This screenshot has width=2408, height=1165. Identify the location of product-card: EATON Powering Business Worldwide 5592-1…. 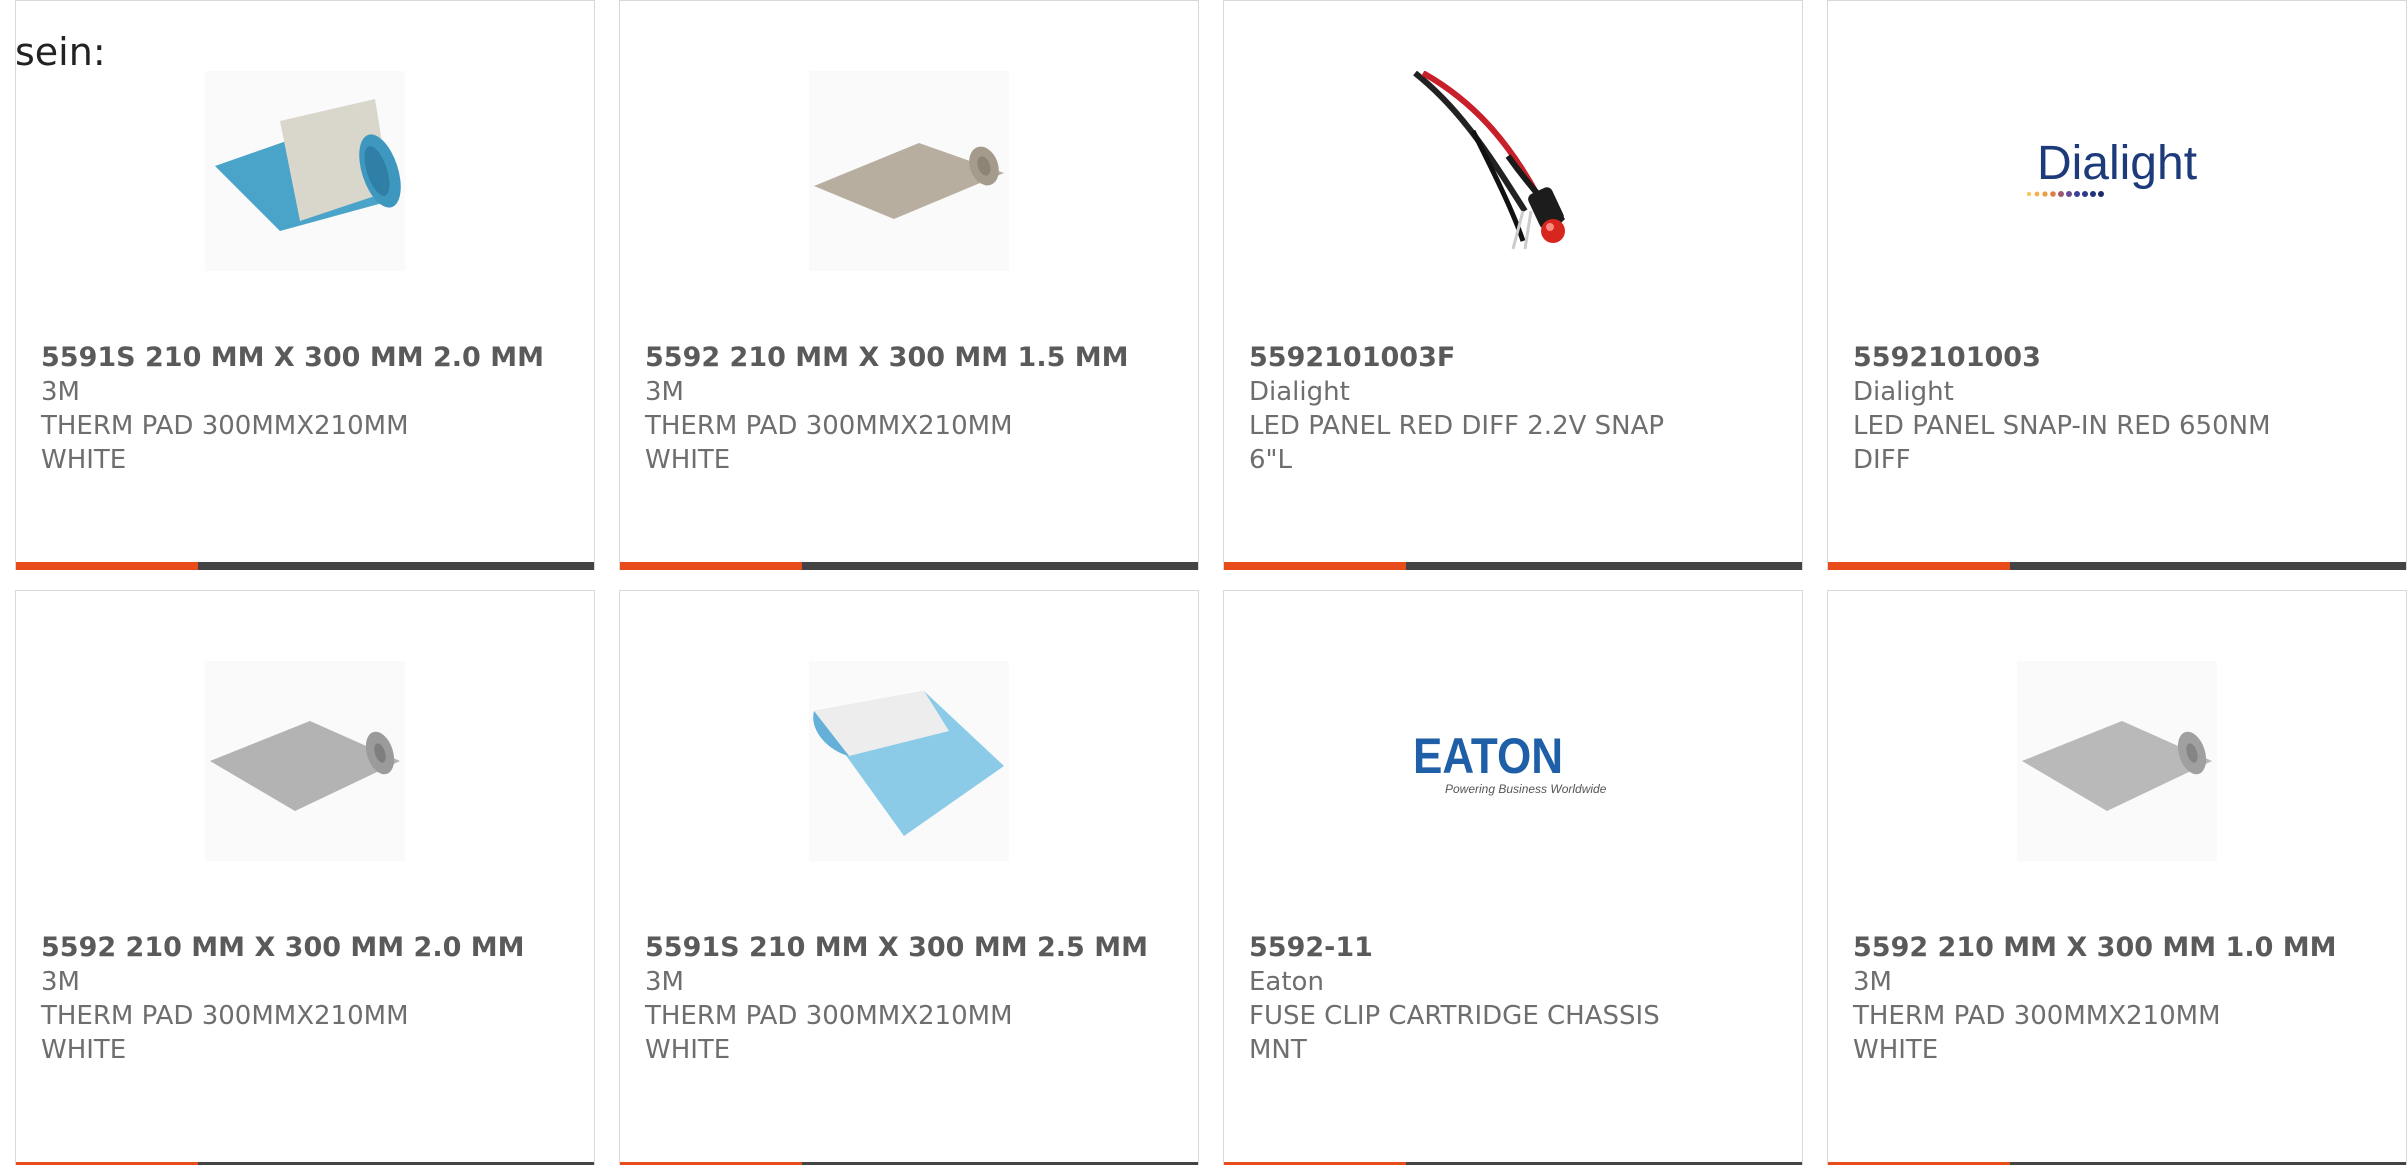
(1513, 877).